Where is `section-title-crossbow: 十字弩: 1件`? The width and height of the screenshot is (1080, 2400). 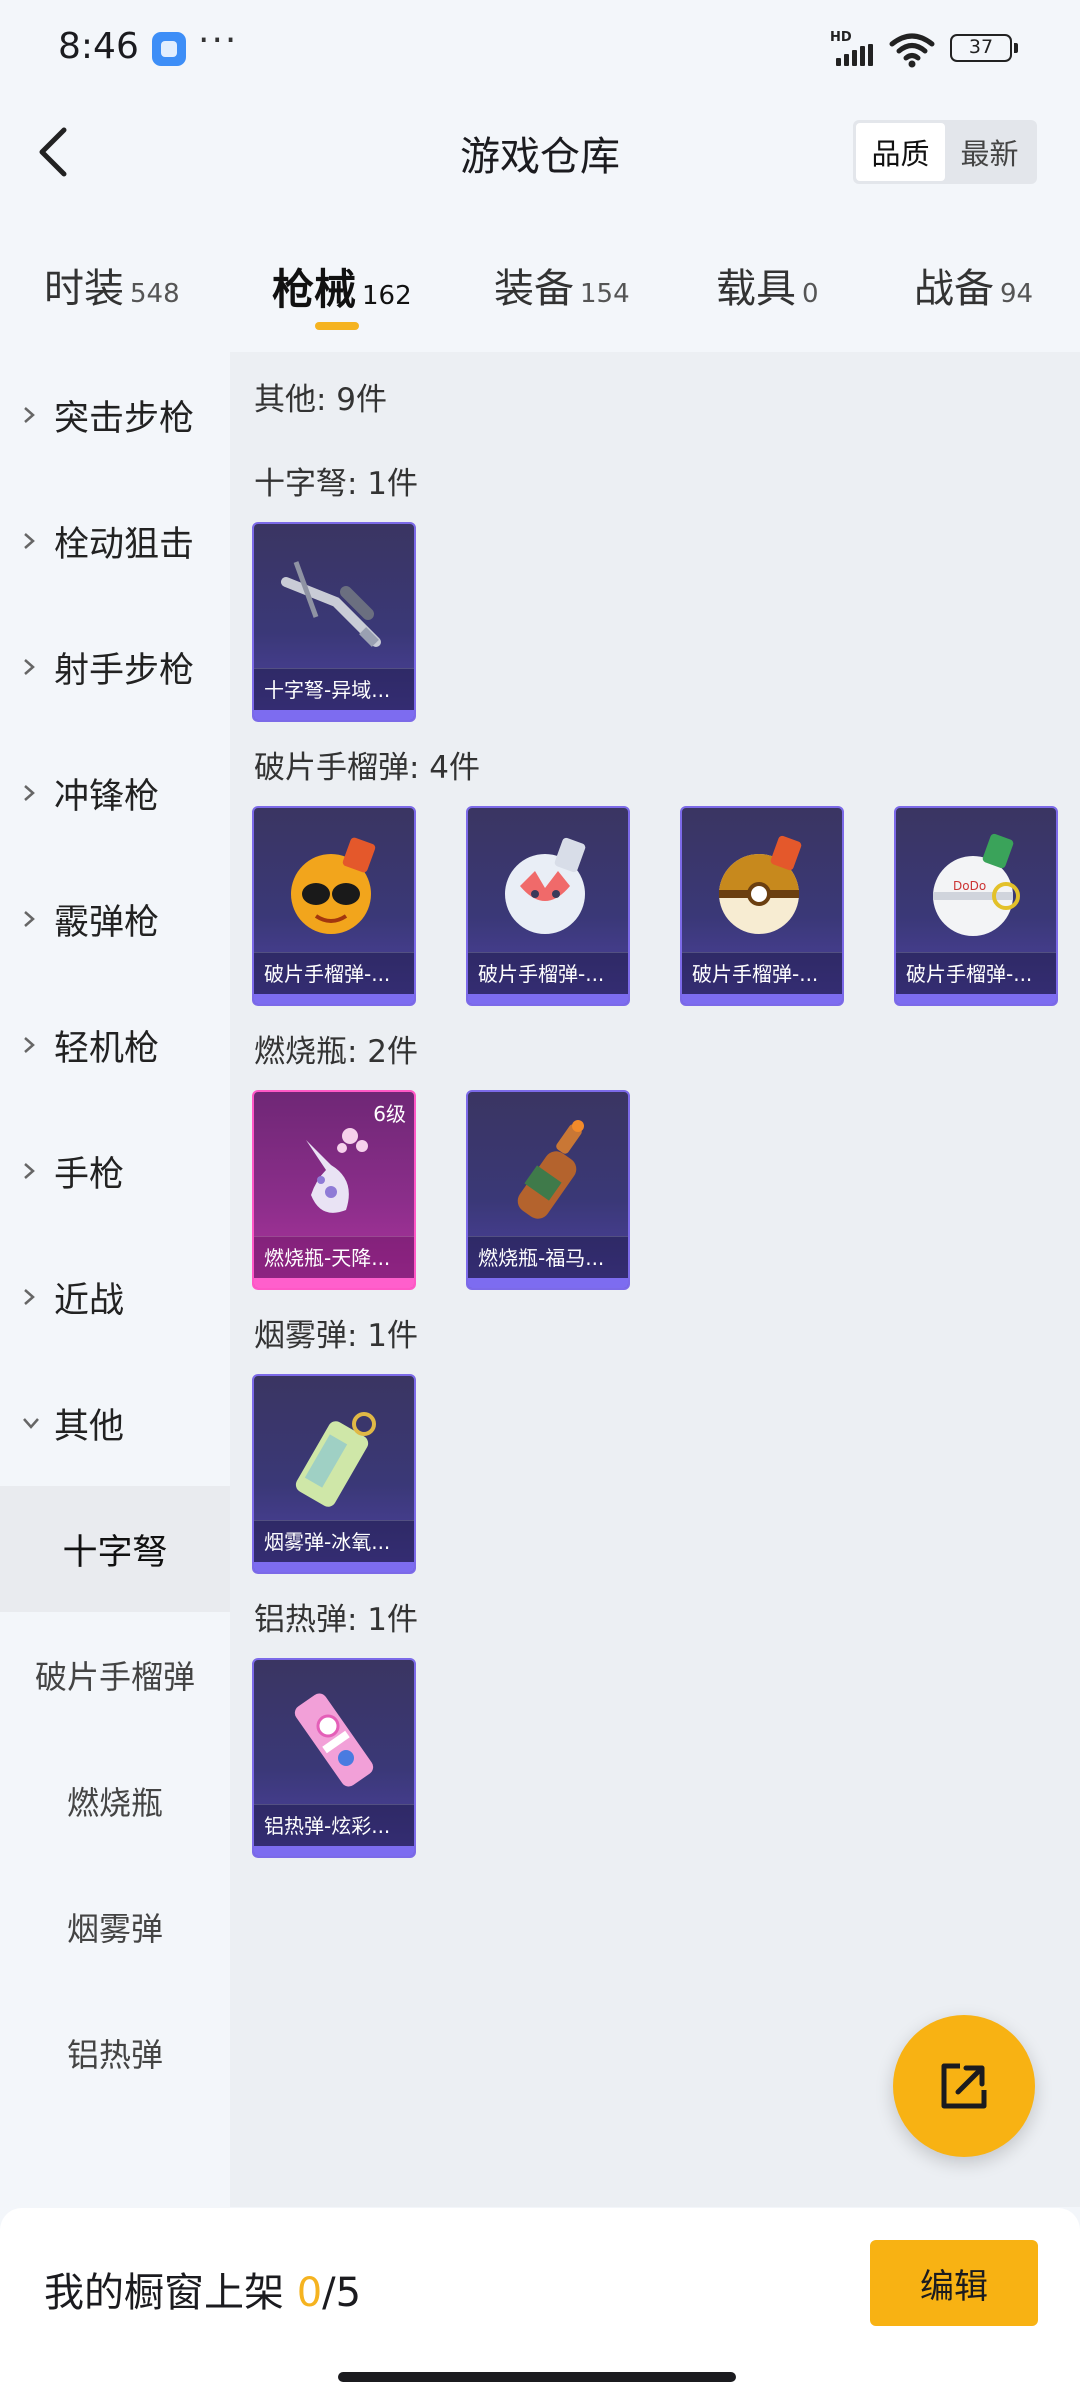
section-title-crossbow: 十字弩: 1件 is located at coordinates (336, 484).